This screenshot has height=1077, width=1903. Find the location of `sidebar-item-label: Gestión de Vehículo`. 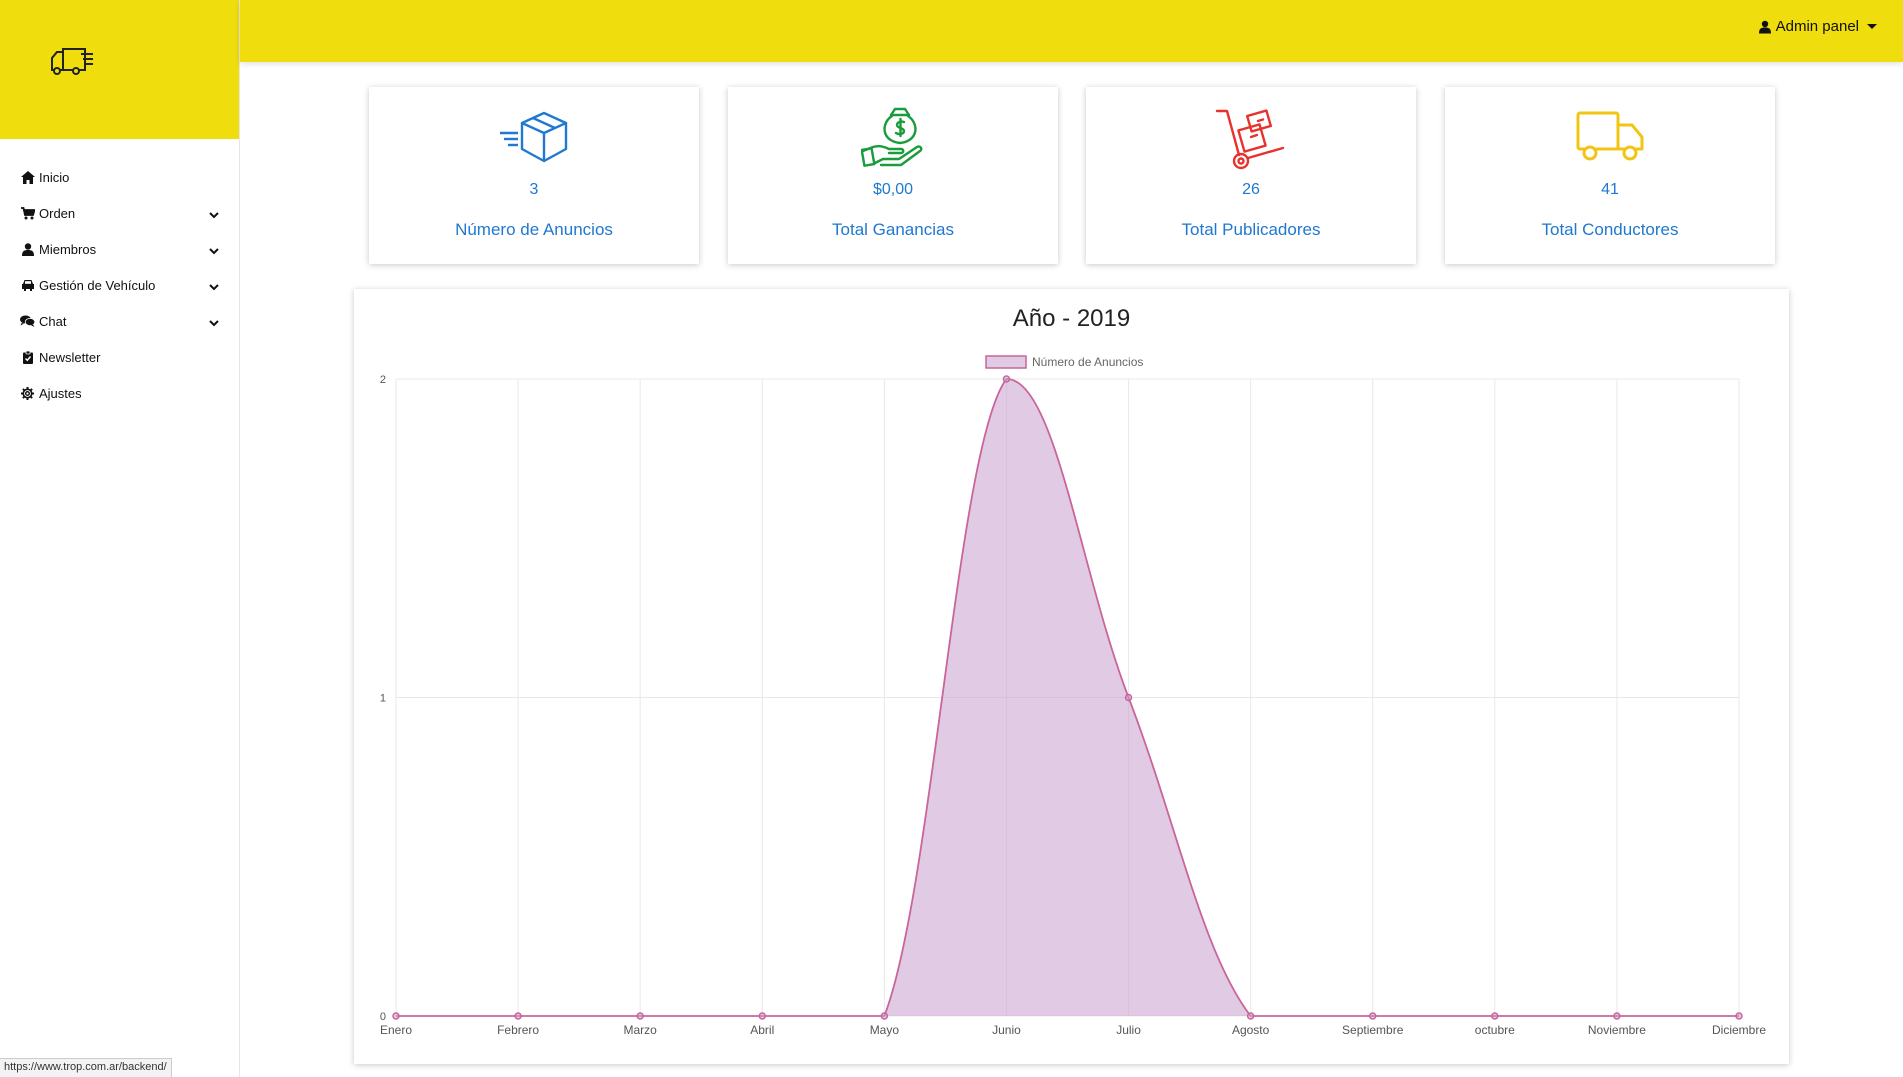

sidebar-item-label: Gestión de Vehículo is located at coordinates (97, 285).